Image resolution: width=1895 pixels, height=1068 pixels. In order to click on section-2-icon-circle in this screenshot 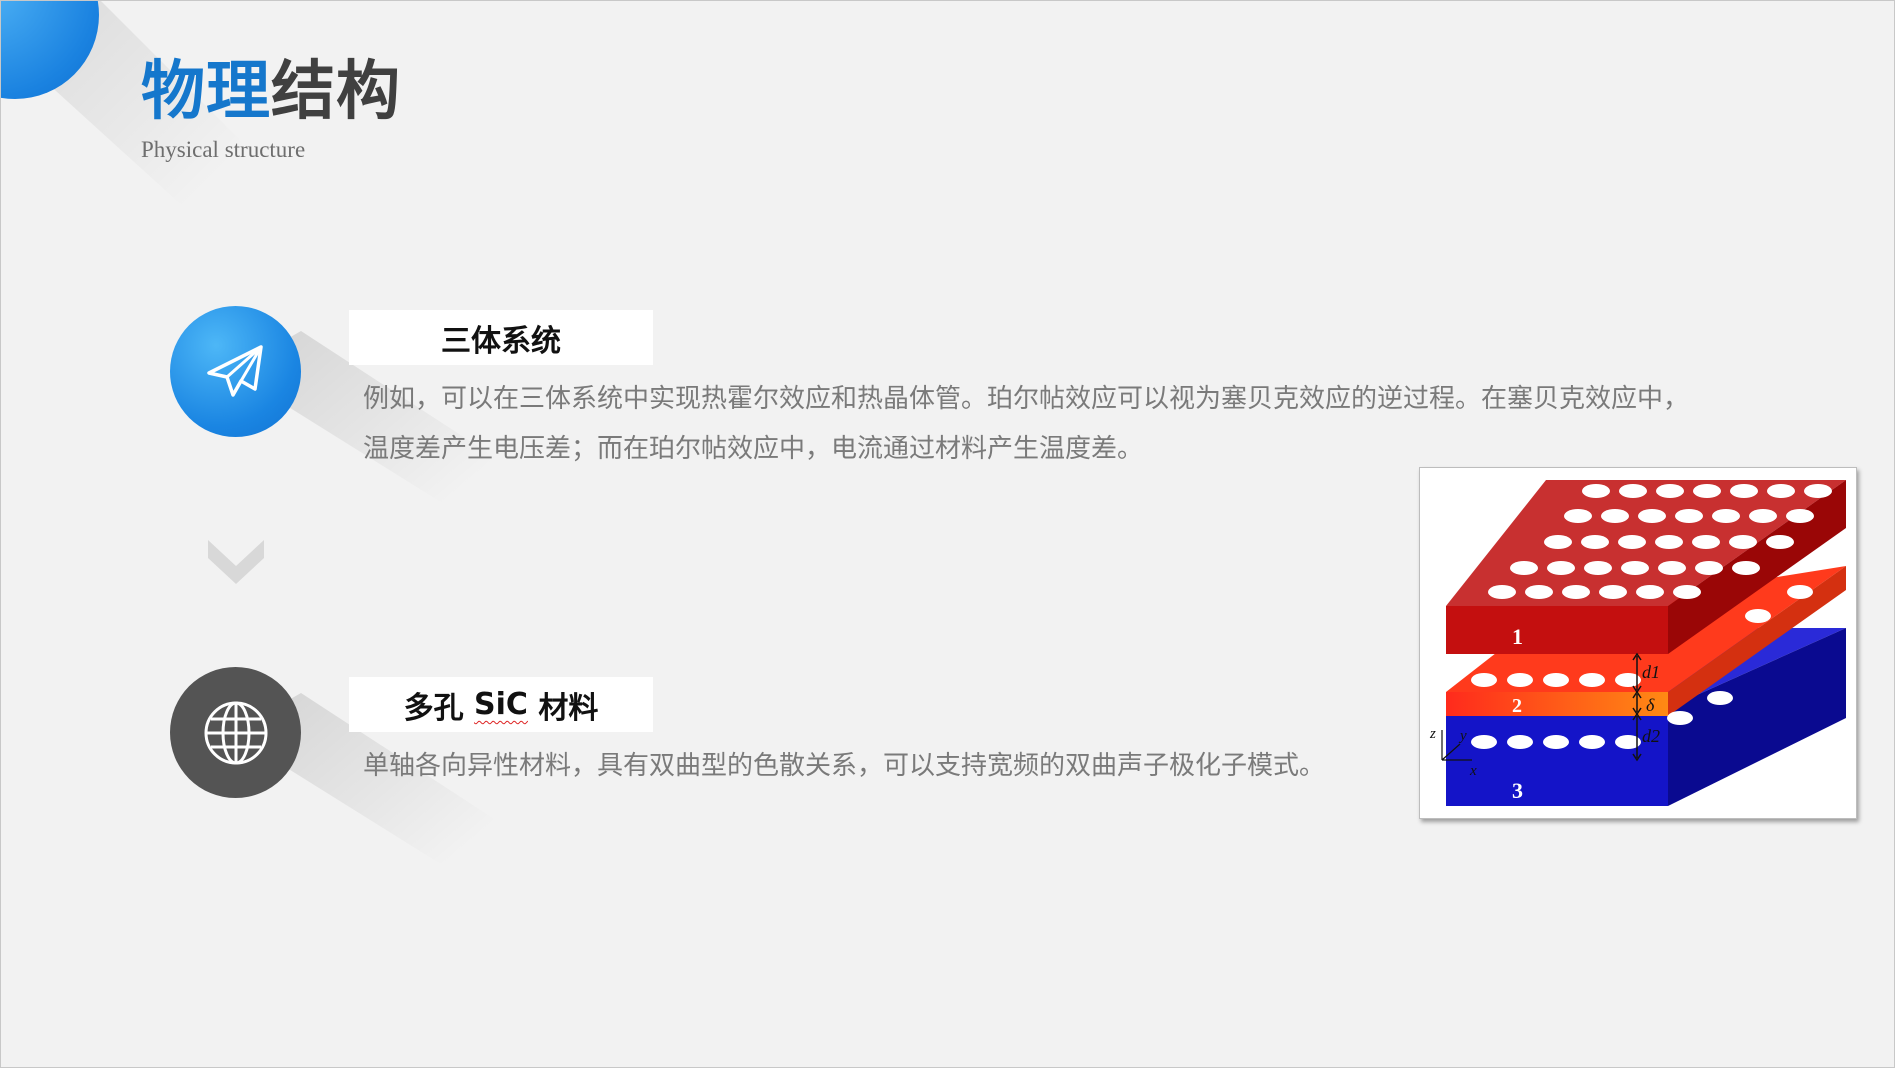, I will do `click(235, 732)`.